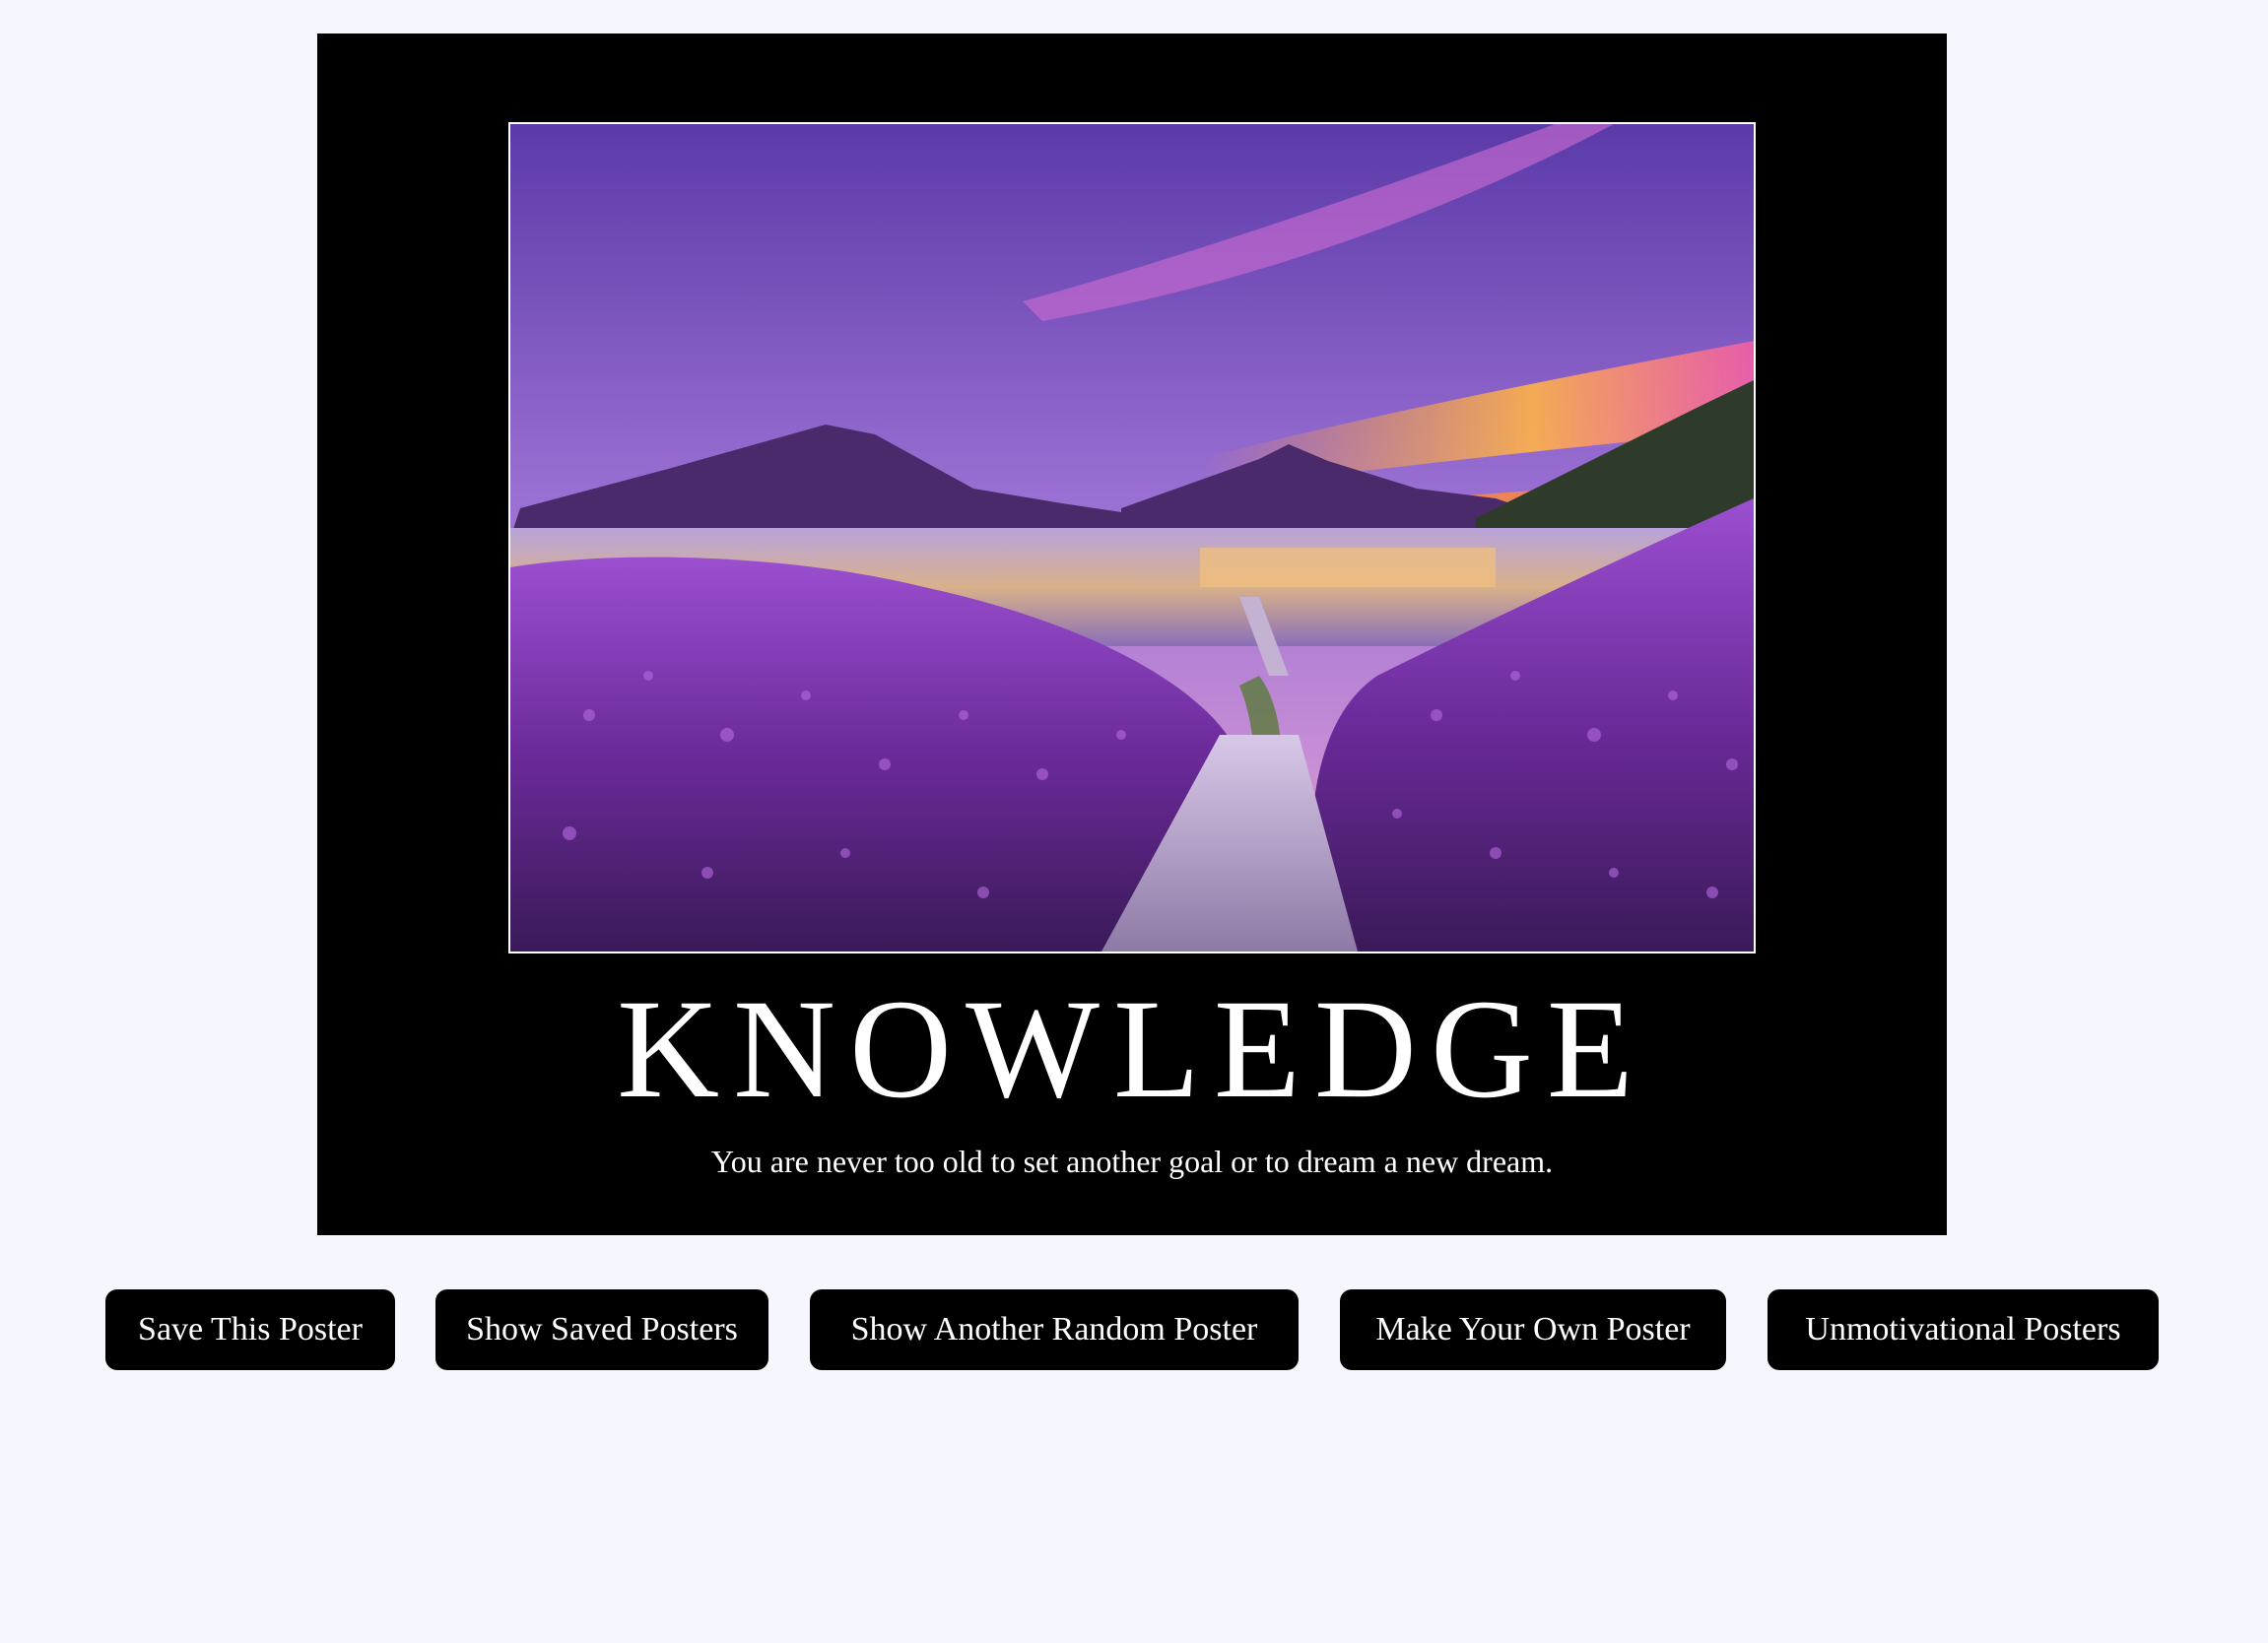  Describe the element at coordinates (1963, 1329) in the screenshot. I see `unmotivational-posters-button: Unmotivational Posters` at that location.